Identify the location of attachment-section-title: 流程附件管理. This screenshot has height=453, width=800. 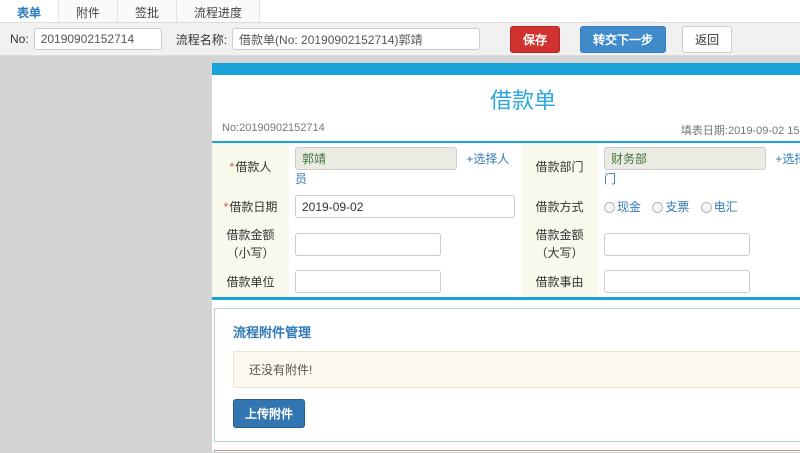
(272, 332).